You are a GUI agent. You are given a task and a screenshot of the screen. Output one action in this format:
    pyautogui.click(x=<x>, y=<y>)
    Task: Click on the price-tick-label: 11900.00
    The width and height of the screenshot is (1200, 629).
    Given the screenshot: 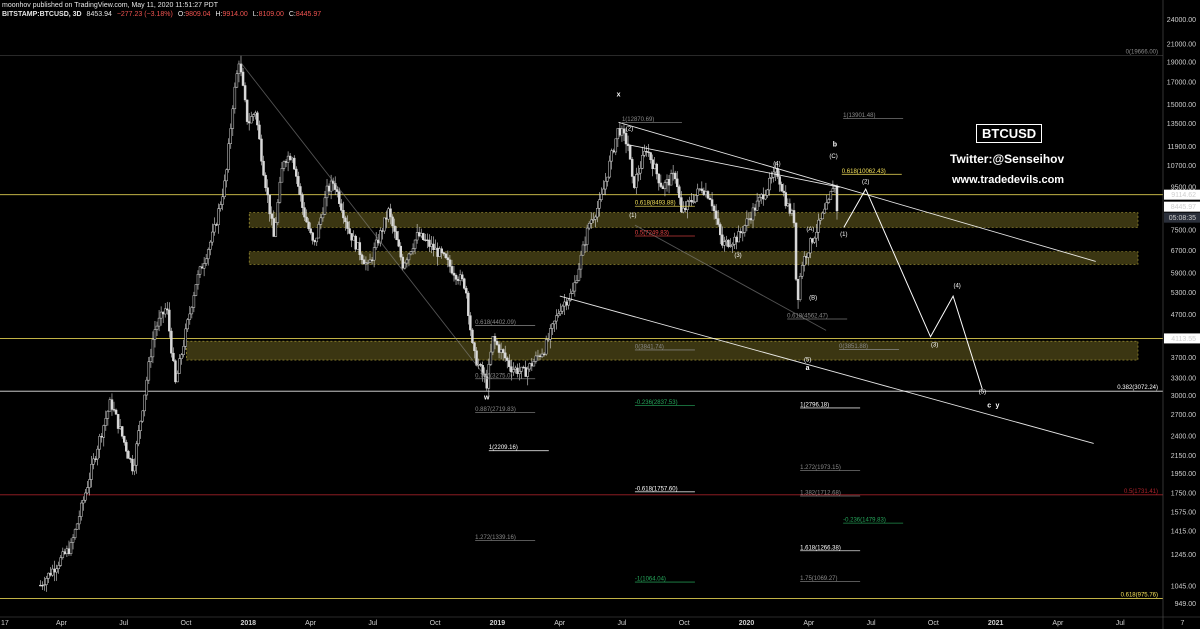 What is the action you would take?
    pyautogui.click(x=1181, y=147)
    